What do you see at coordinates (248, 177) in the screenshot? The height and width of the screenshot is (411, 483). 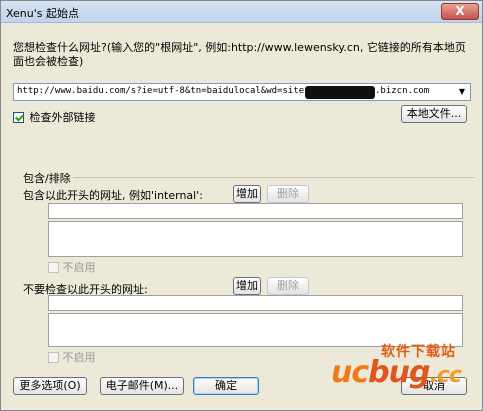 I see `group-border` at bounding box center [248, 177].